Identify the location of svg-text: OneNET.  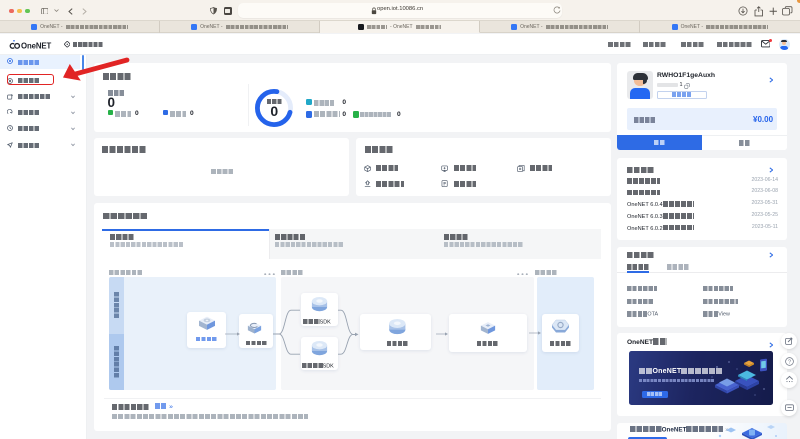
(36, 45).